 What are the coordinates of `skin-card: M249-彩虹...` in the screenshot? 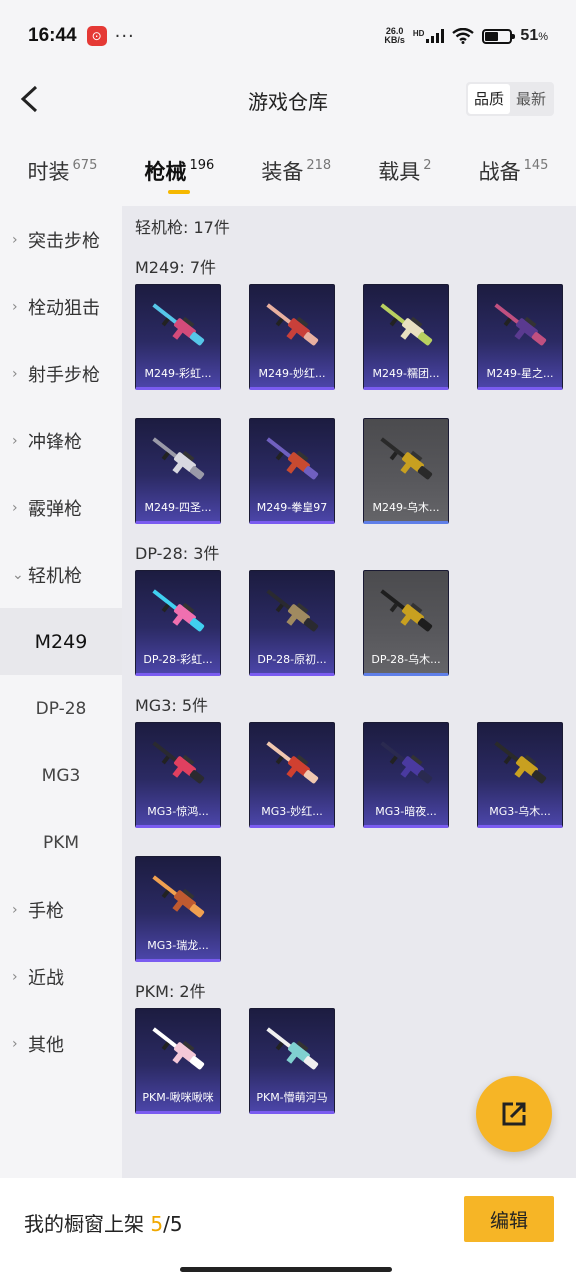 It's located at (178, 337).